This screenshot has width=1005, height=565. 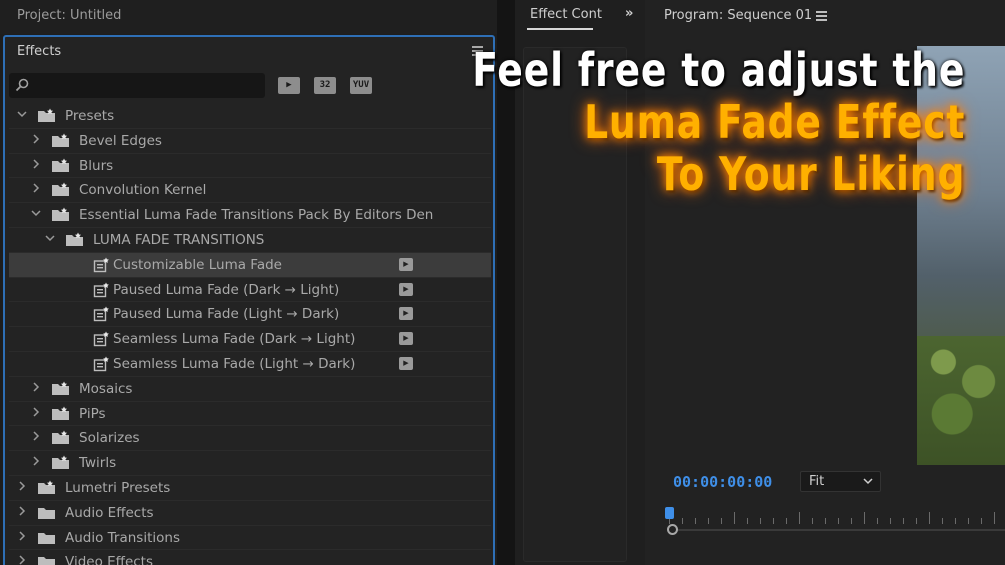 What do you see at coordinates (250, 166) in the screenshot?
I see `folder-row: Blurs` at bounding box center [250, 166].